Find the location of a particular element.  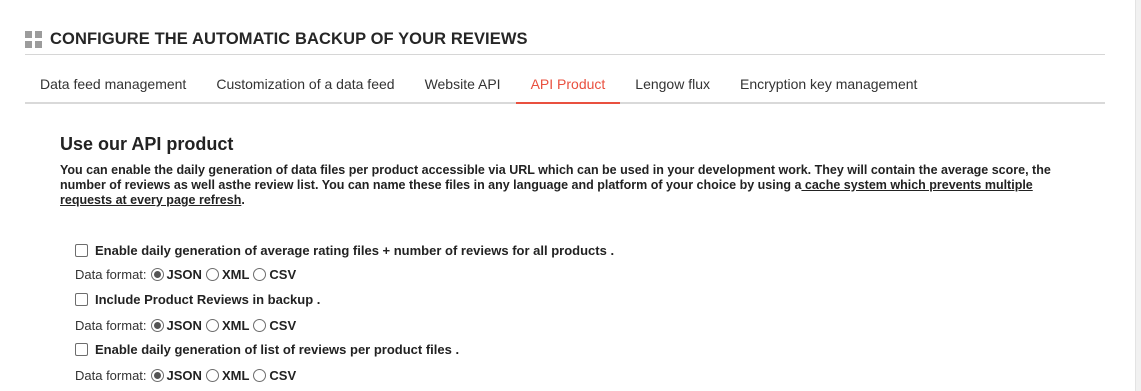

tab-api-product: API Product is located at coordinates (568, 85).